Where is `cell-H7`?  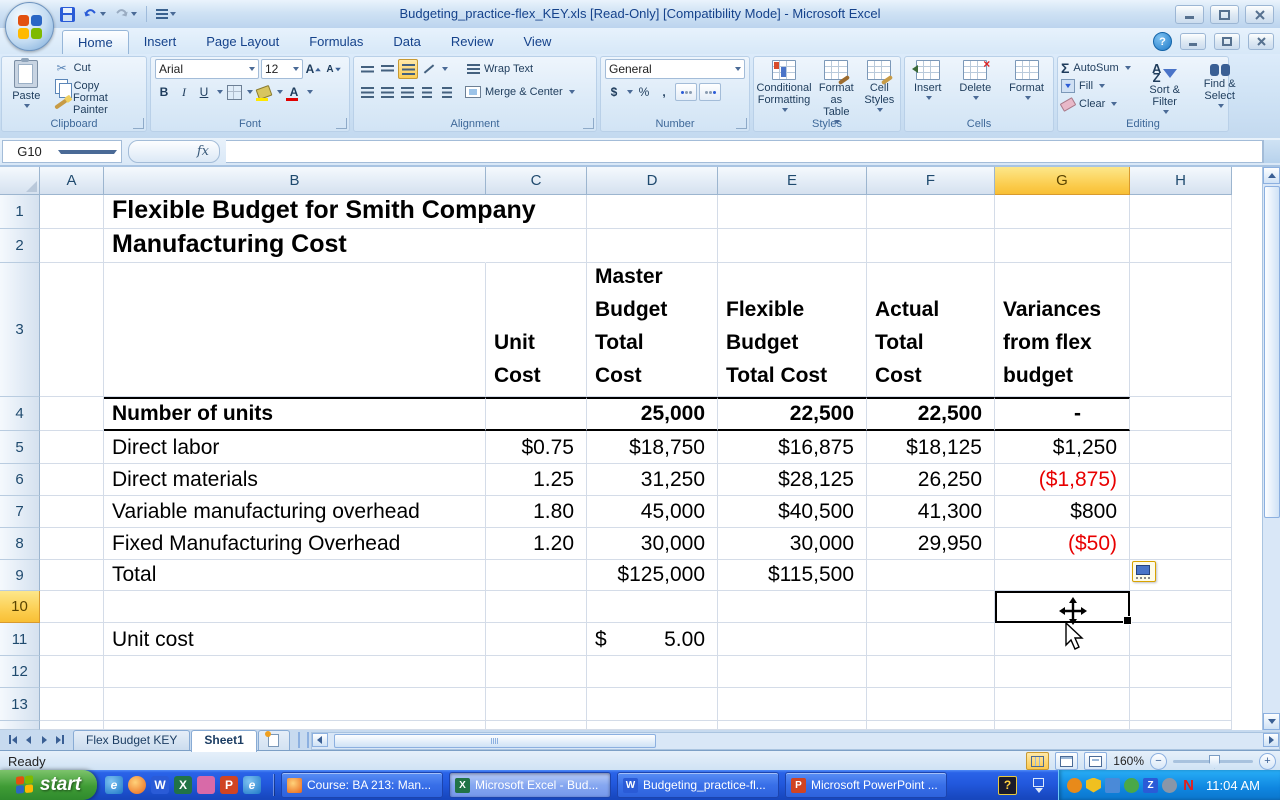 cell-H7 is located at coordinates (1181, 512).